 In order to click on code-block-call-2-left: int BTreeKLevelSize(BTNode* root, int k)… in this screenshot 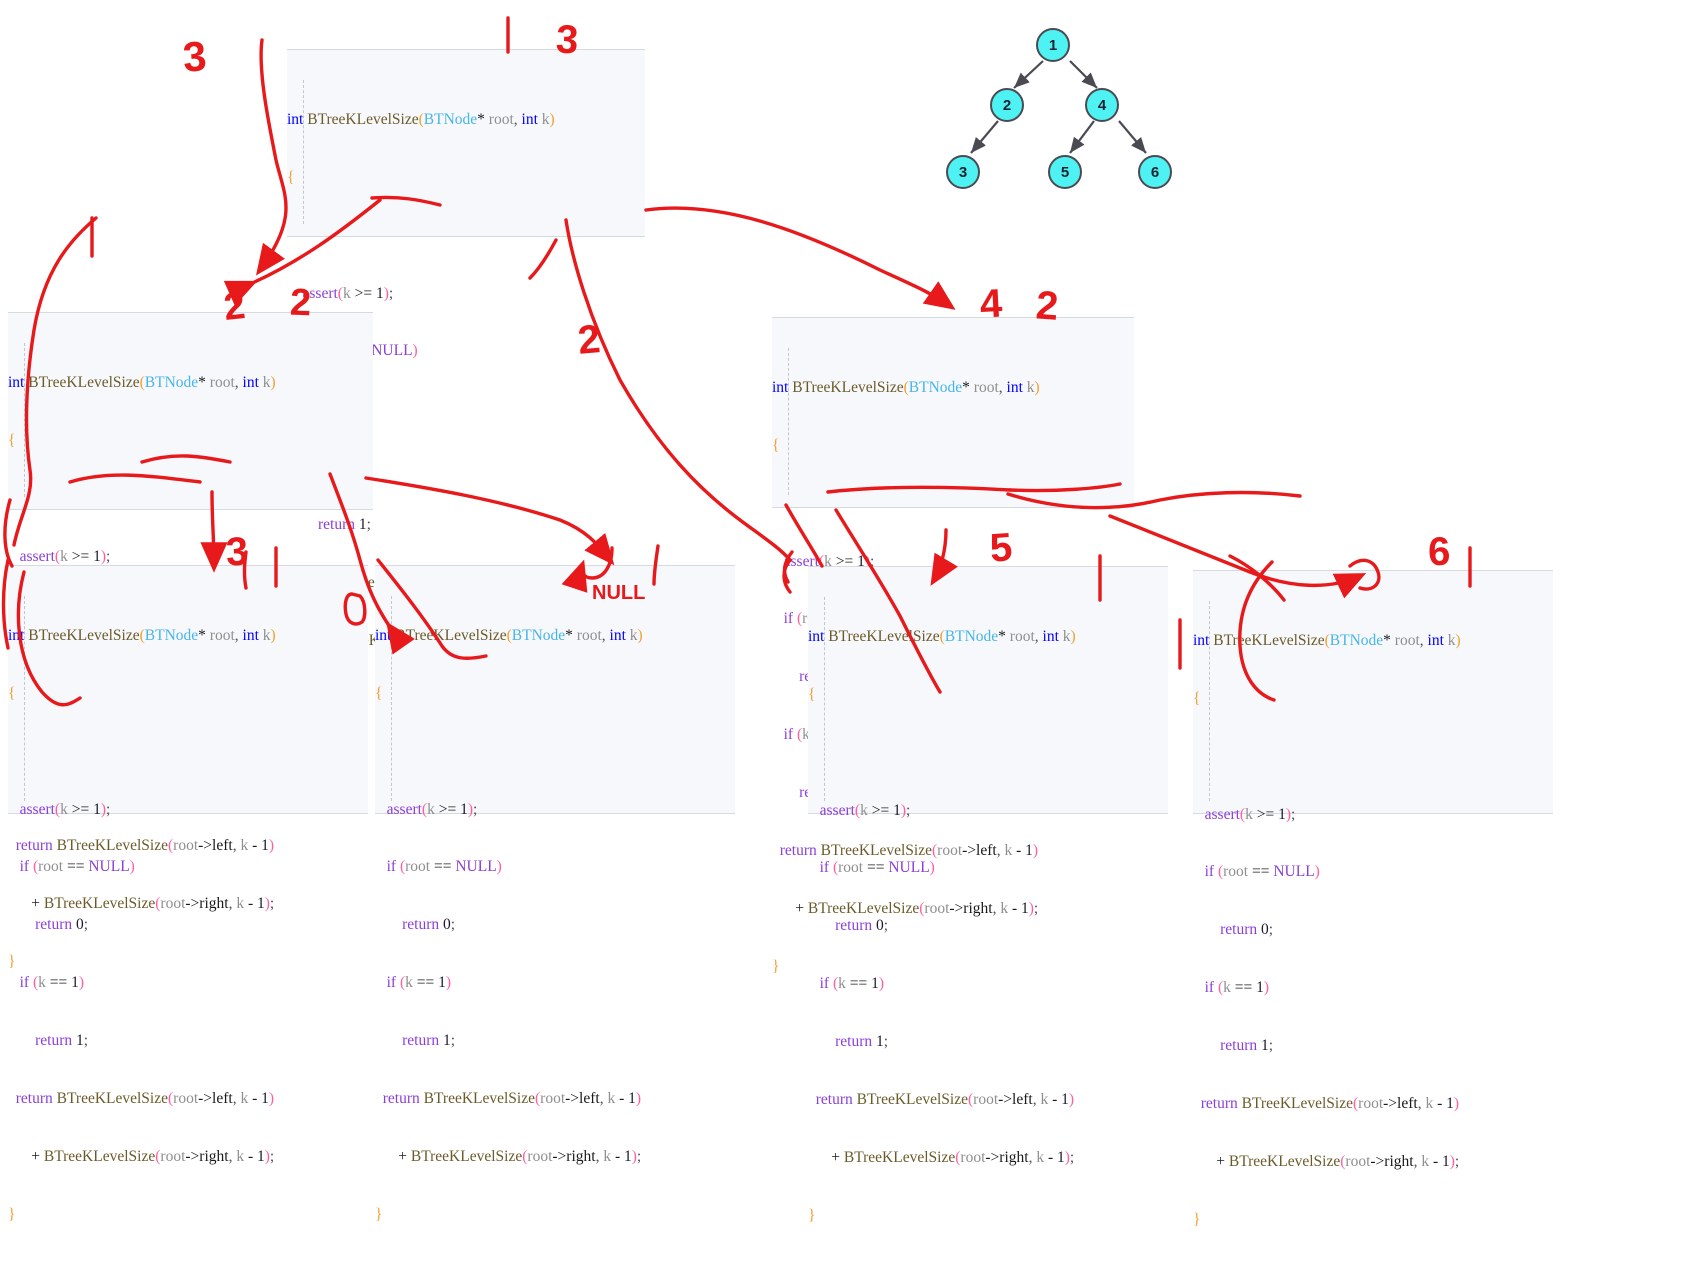, I will do `click(190, 641)`.